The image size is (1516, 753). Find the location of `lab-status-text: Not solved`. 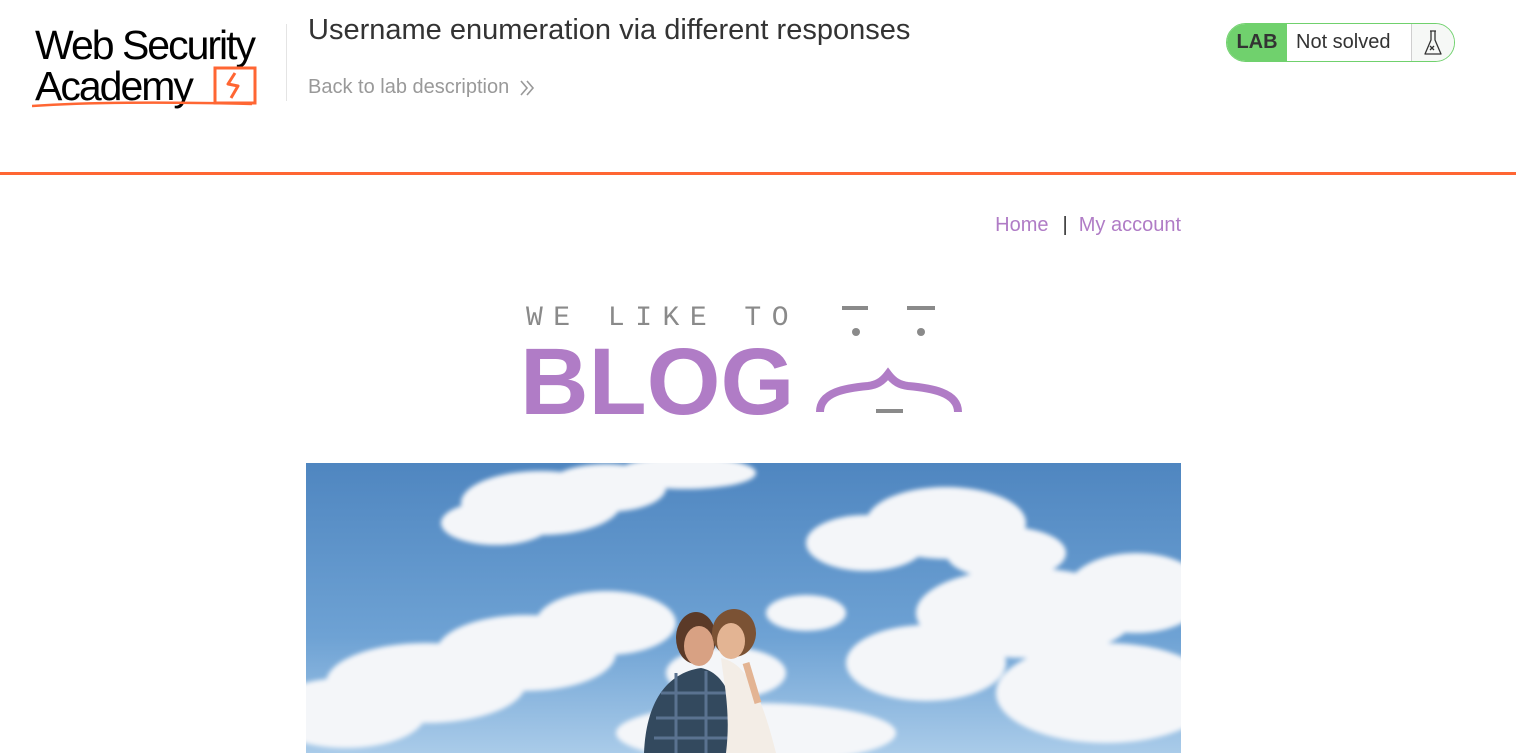

lab-status-text: Not solved is located at coordinates (1343, 42).